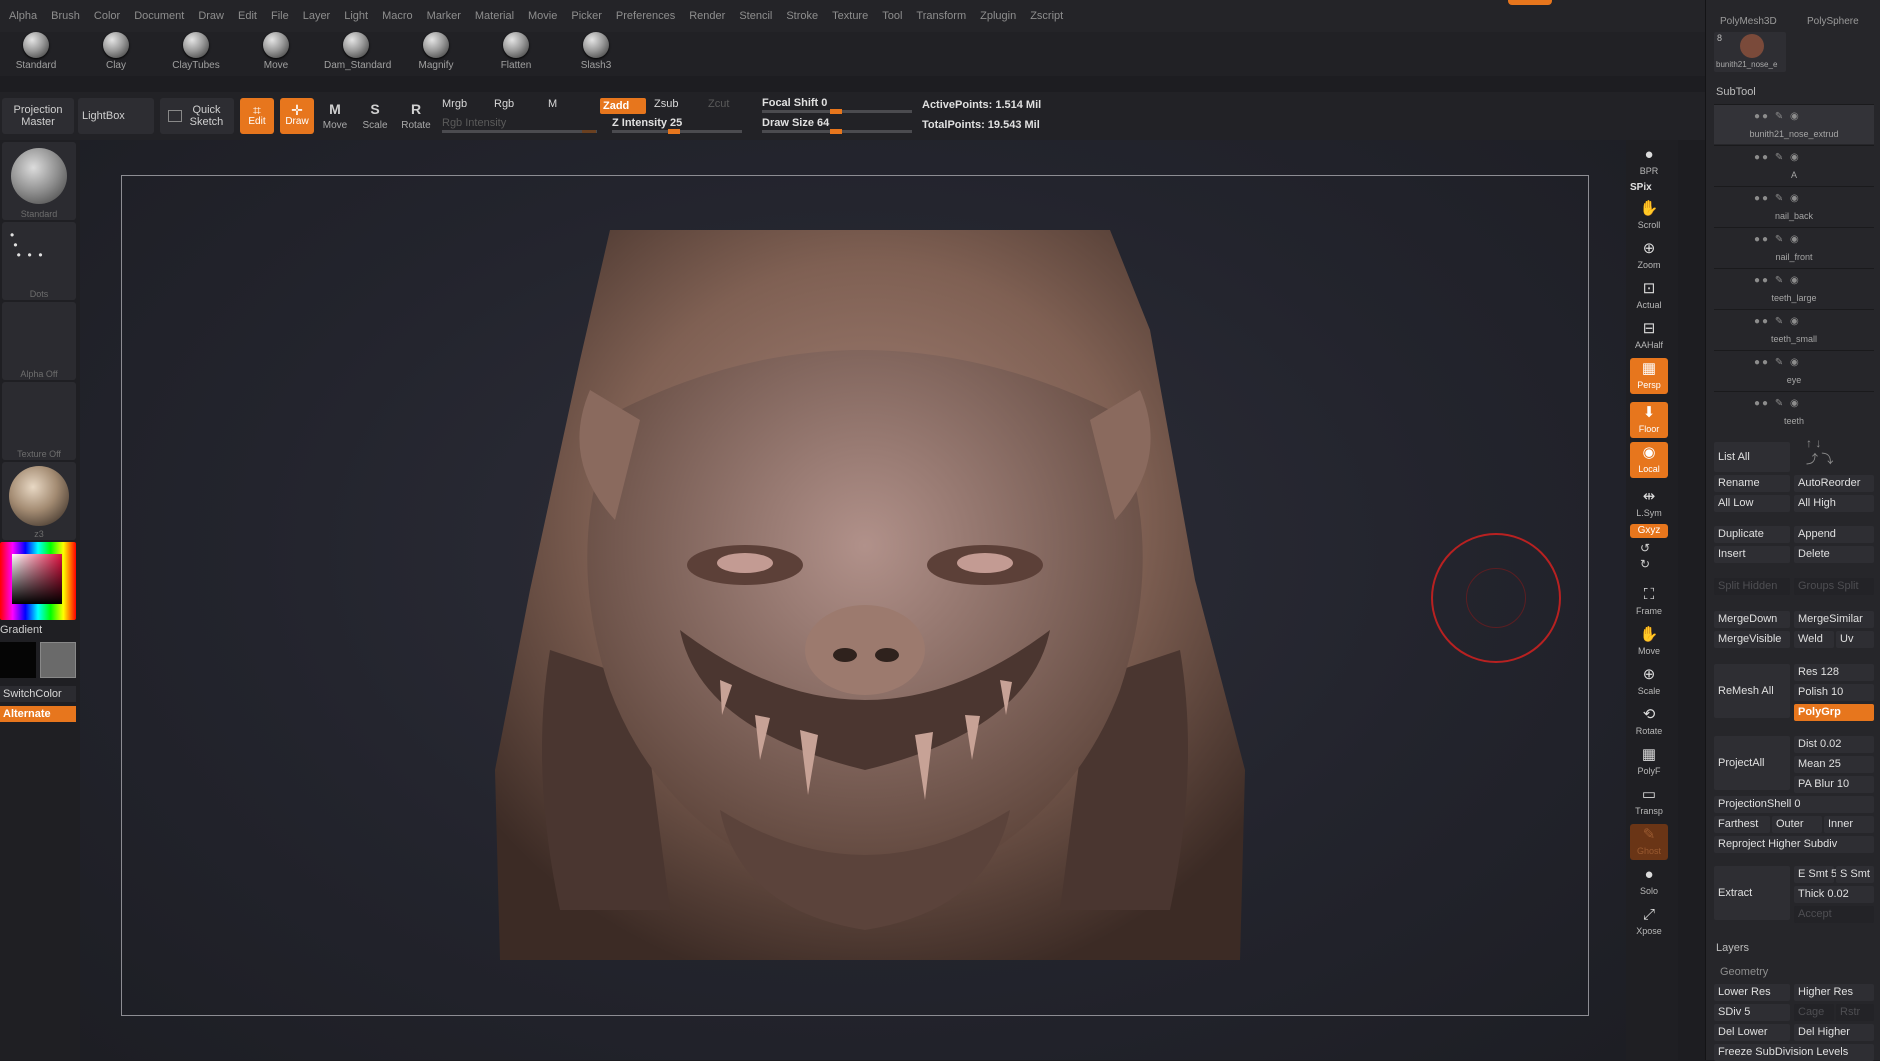  Describe the element at coordinates (335, 116) in the screenshot. I see `move-mode-button: M Move` at that location.